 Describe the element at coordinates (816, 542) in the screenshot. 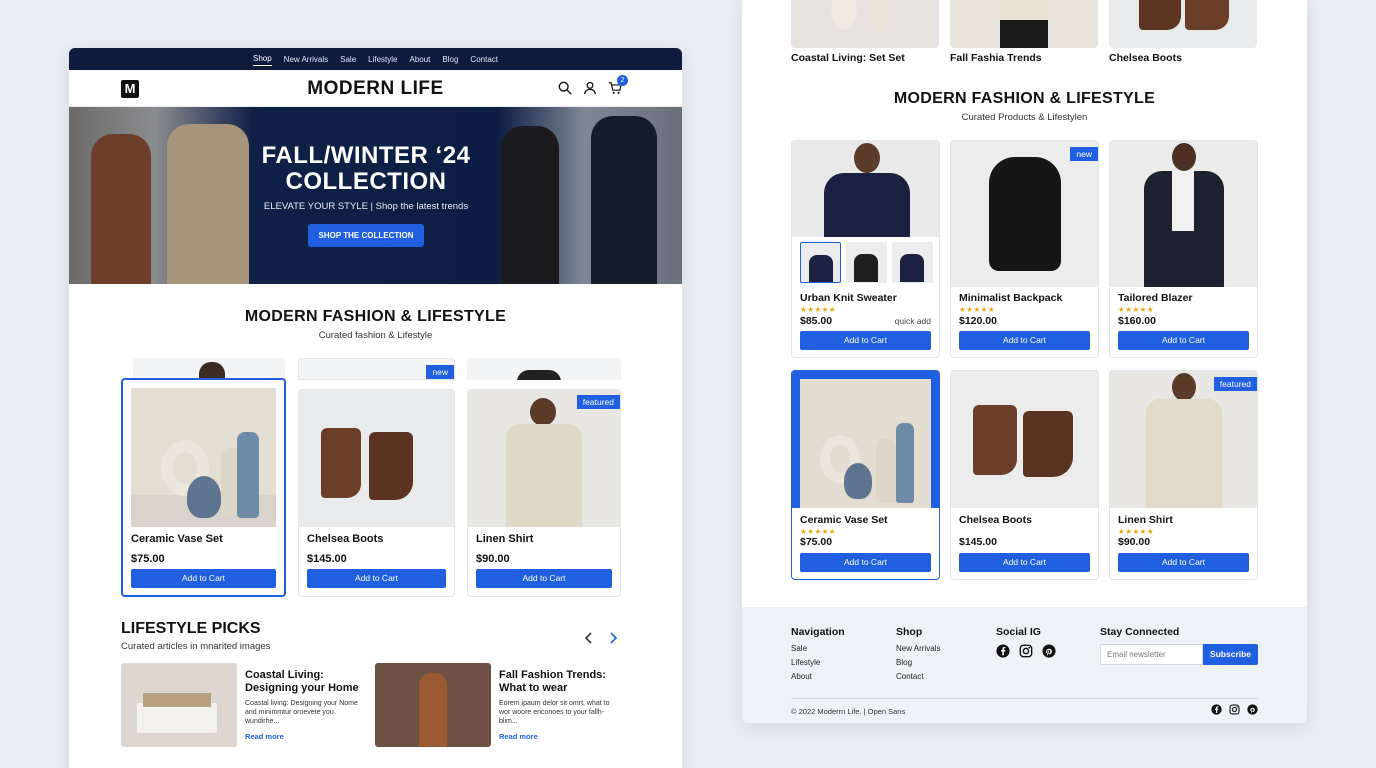

I see `product-price: $75.00` at that location.